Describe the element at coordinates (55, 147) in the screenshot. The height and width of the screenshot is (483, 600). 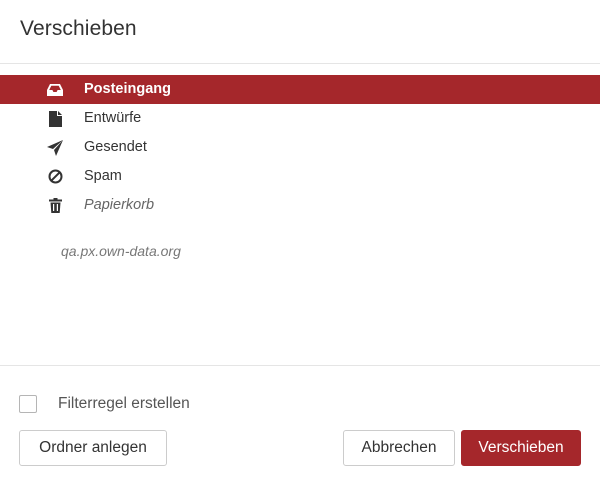
I see `paper-plane-icon` at that location.